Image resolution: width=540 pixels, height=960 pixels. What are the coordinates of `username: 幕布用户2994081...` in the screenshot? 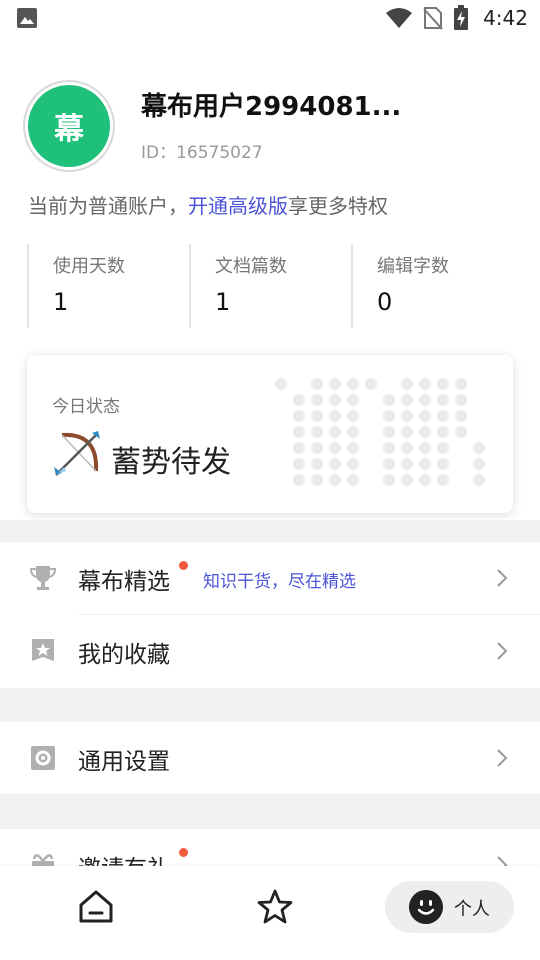 It's located at (271, 104).